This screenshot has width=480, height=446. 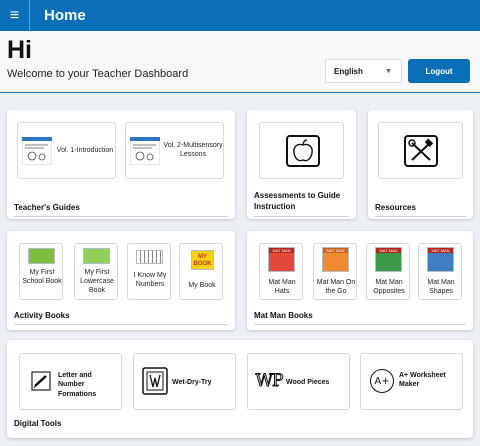 I want to click on hamburger-menu-icon: ≡, so click(x=15, y=15).